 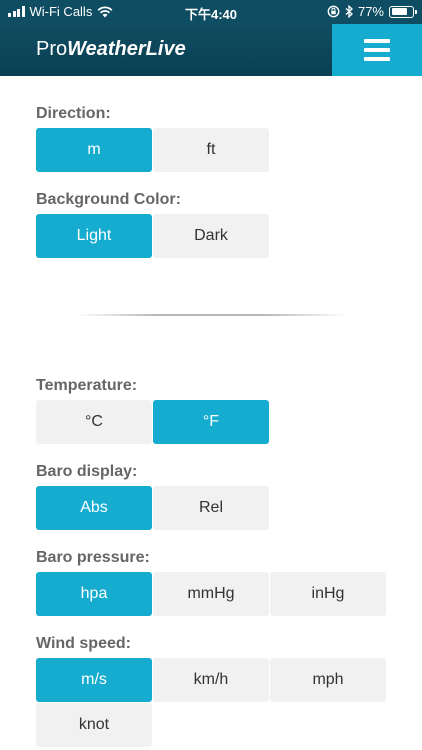 I want to click on direction-label: Direction:, so click(x=73, y=113).